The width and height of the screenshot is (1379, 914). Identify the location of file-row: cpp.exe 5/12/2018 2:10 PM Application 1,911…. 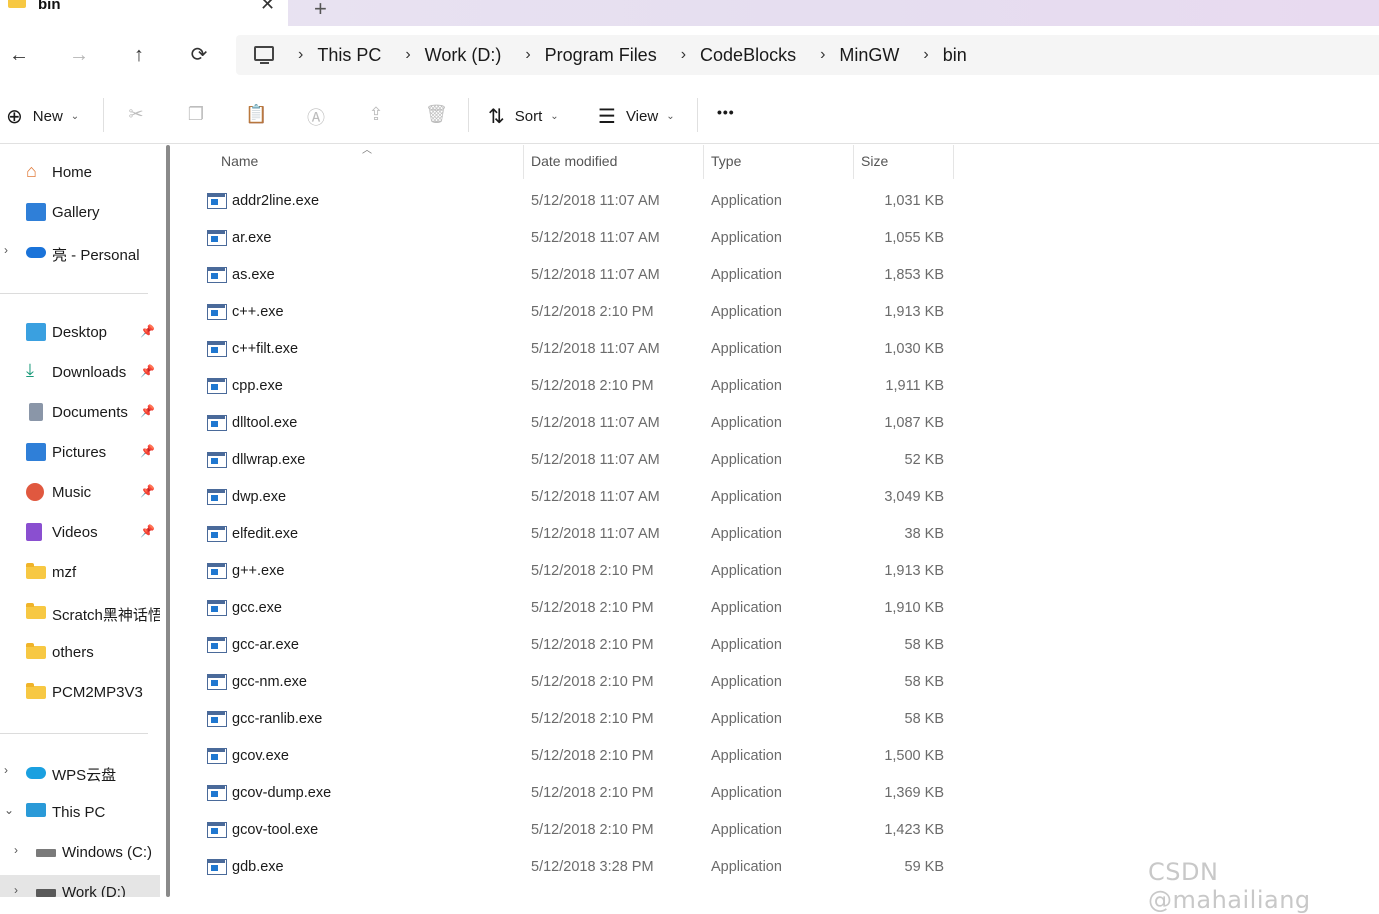
(680, 386).